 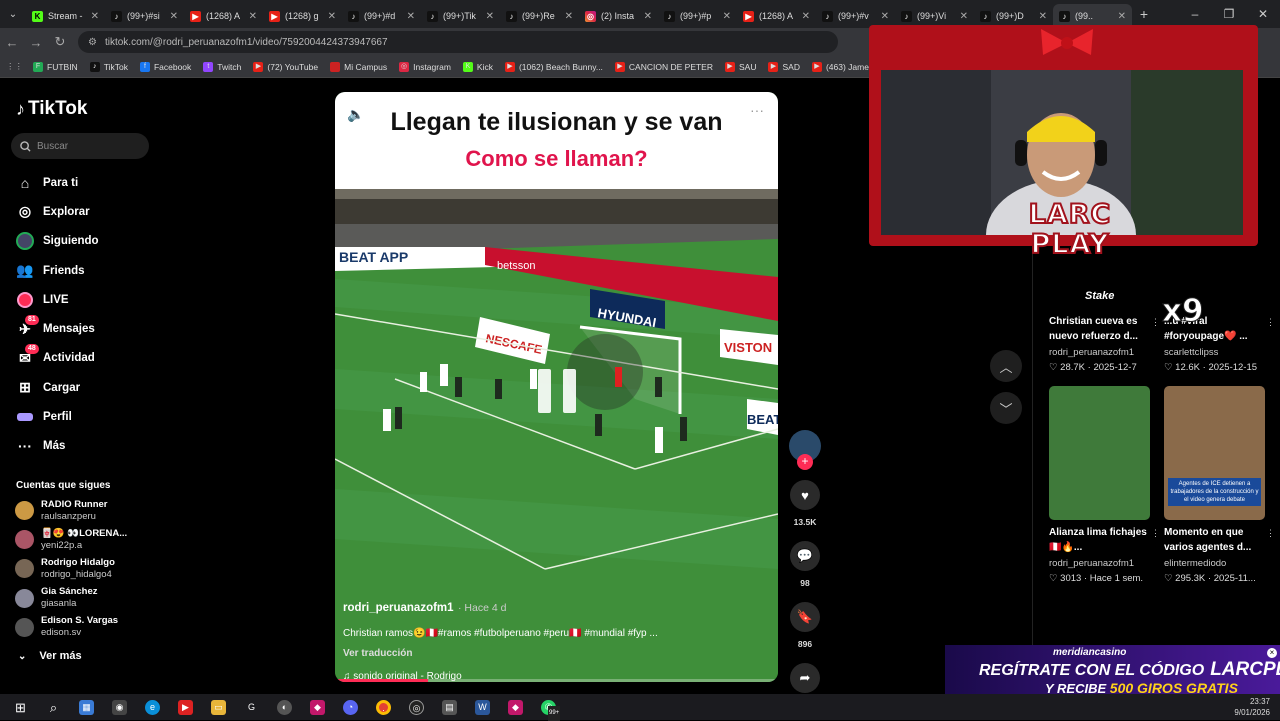 What do you see at coordinates (1099, 453) in the screenshot?
I see `video-thumbnail` at bounding box center [1099, 453].